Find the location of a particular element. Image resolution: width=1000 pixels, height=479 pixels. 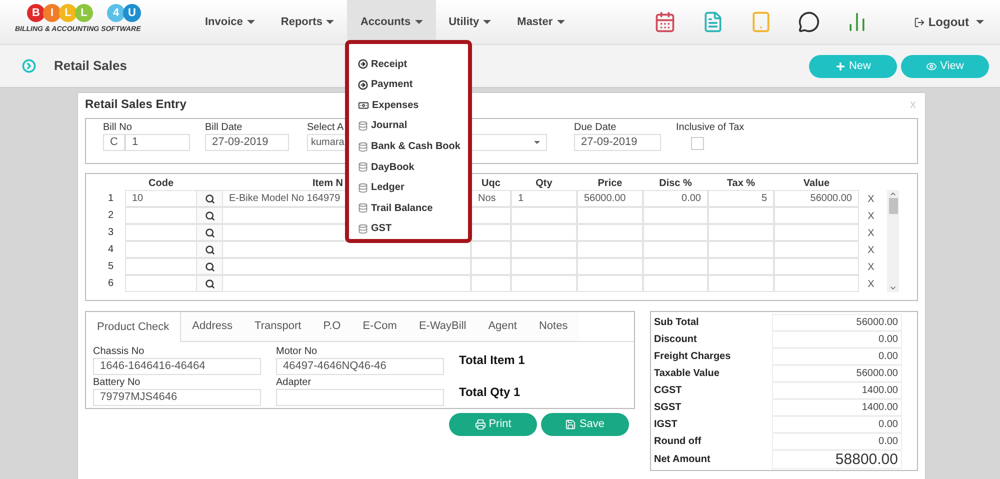

table-cell: 5 is located at coordinates (741, 198).